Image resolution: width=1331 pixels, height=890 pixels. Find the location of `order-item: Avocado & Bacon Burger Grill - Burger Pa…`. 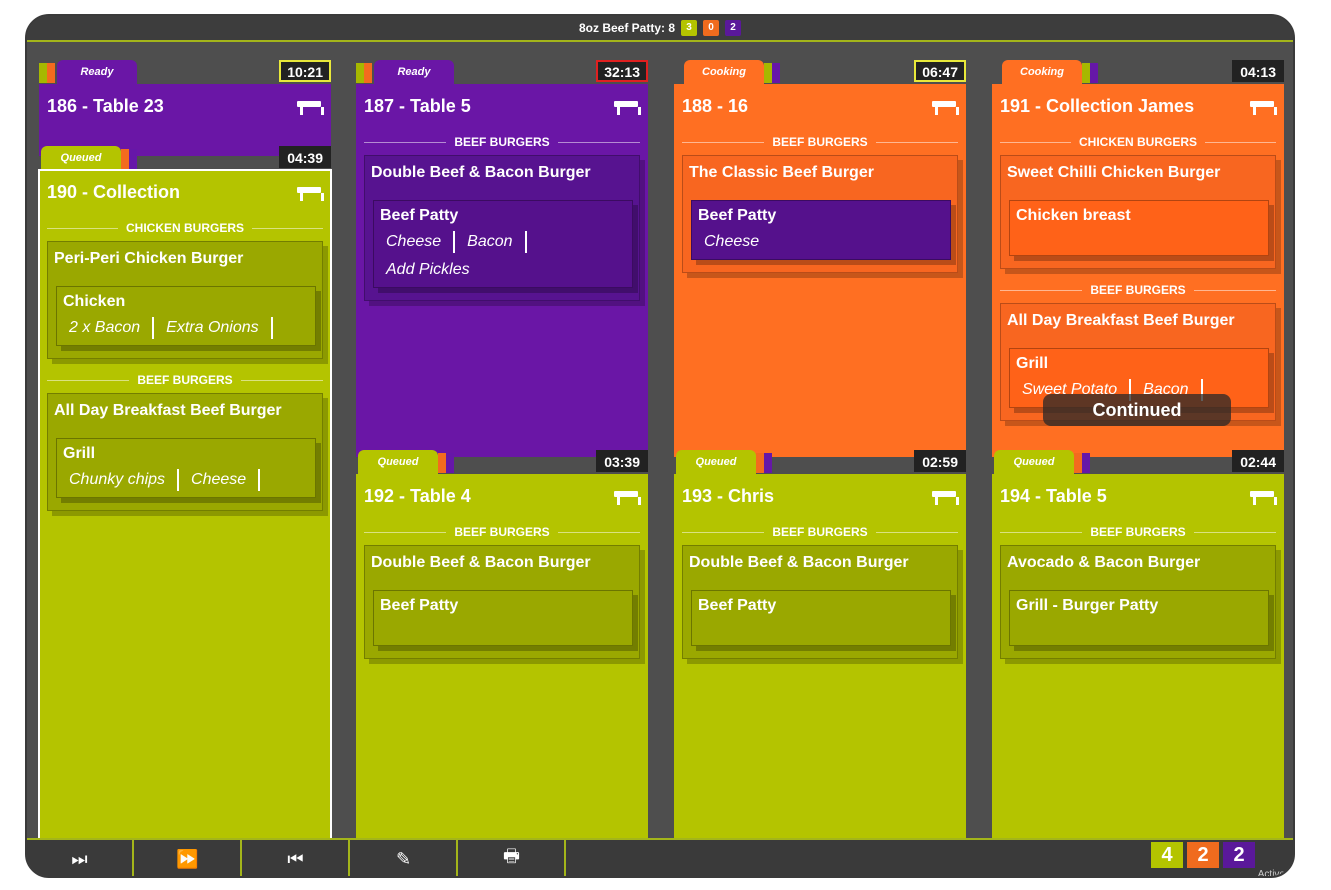

order-item: Avocado & Bacon Burger Grill - Burger Pa… is located at coordinates (1138, 602).